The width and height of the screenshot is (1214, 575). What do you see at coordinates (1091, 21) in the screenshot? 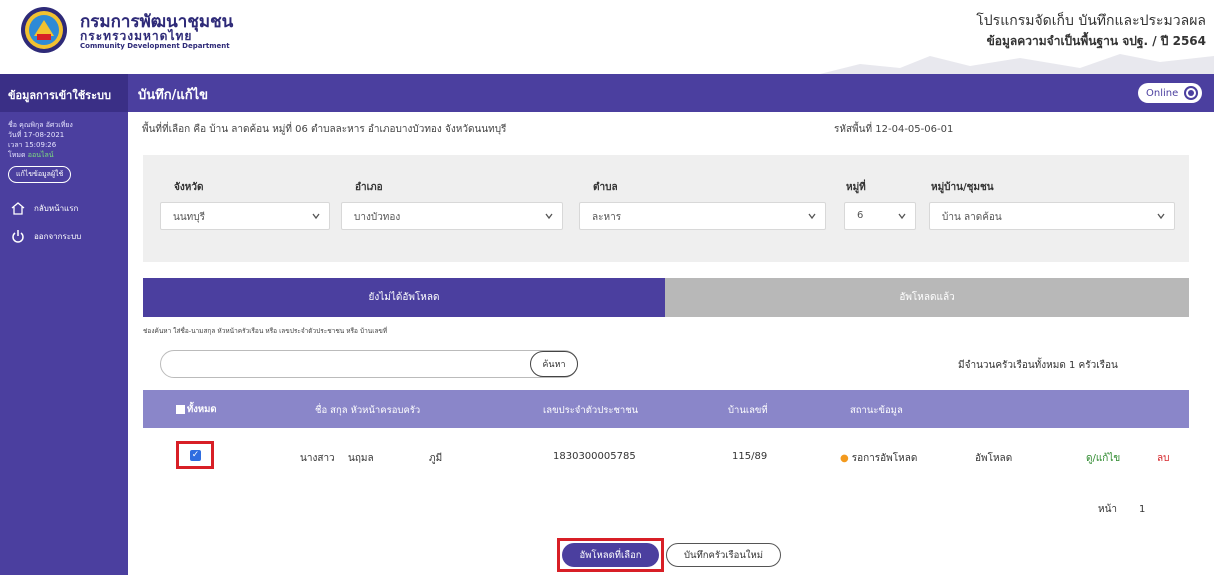
I see `program-title: โปรแกรมจัดเก็บ บันทึกและประมวลผล` at bounding box center [1091, 21].